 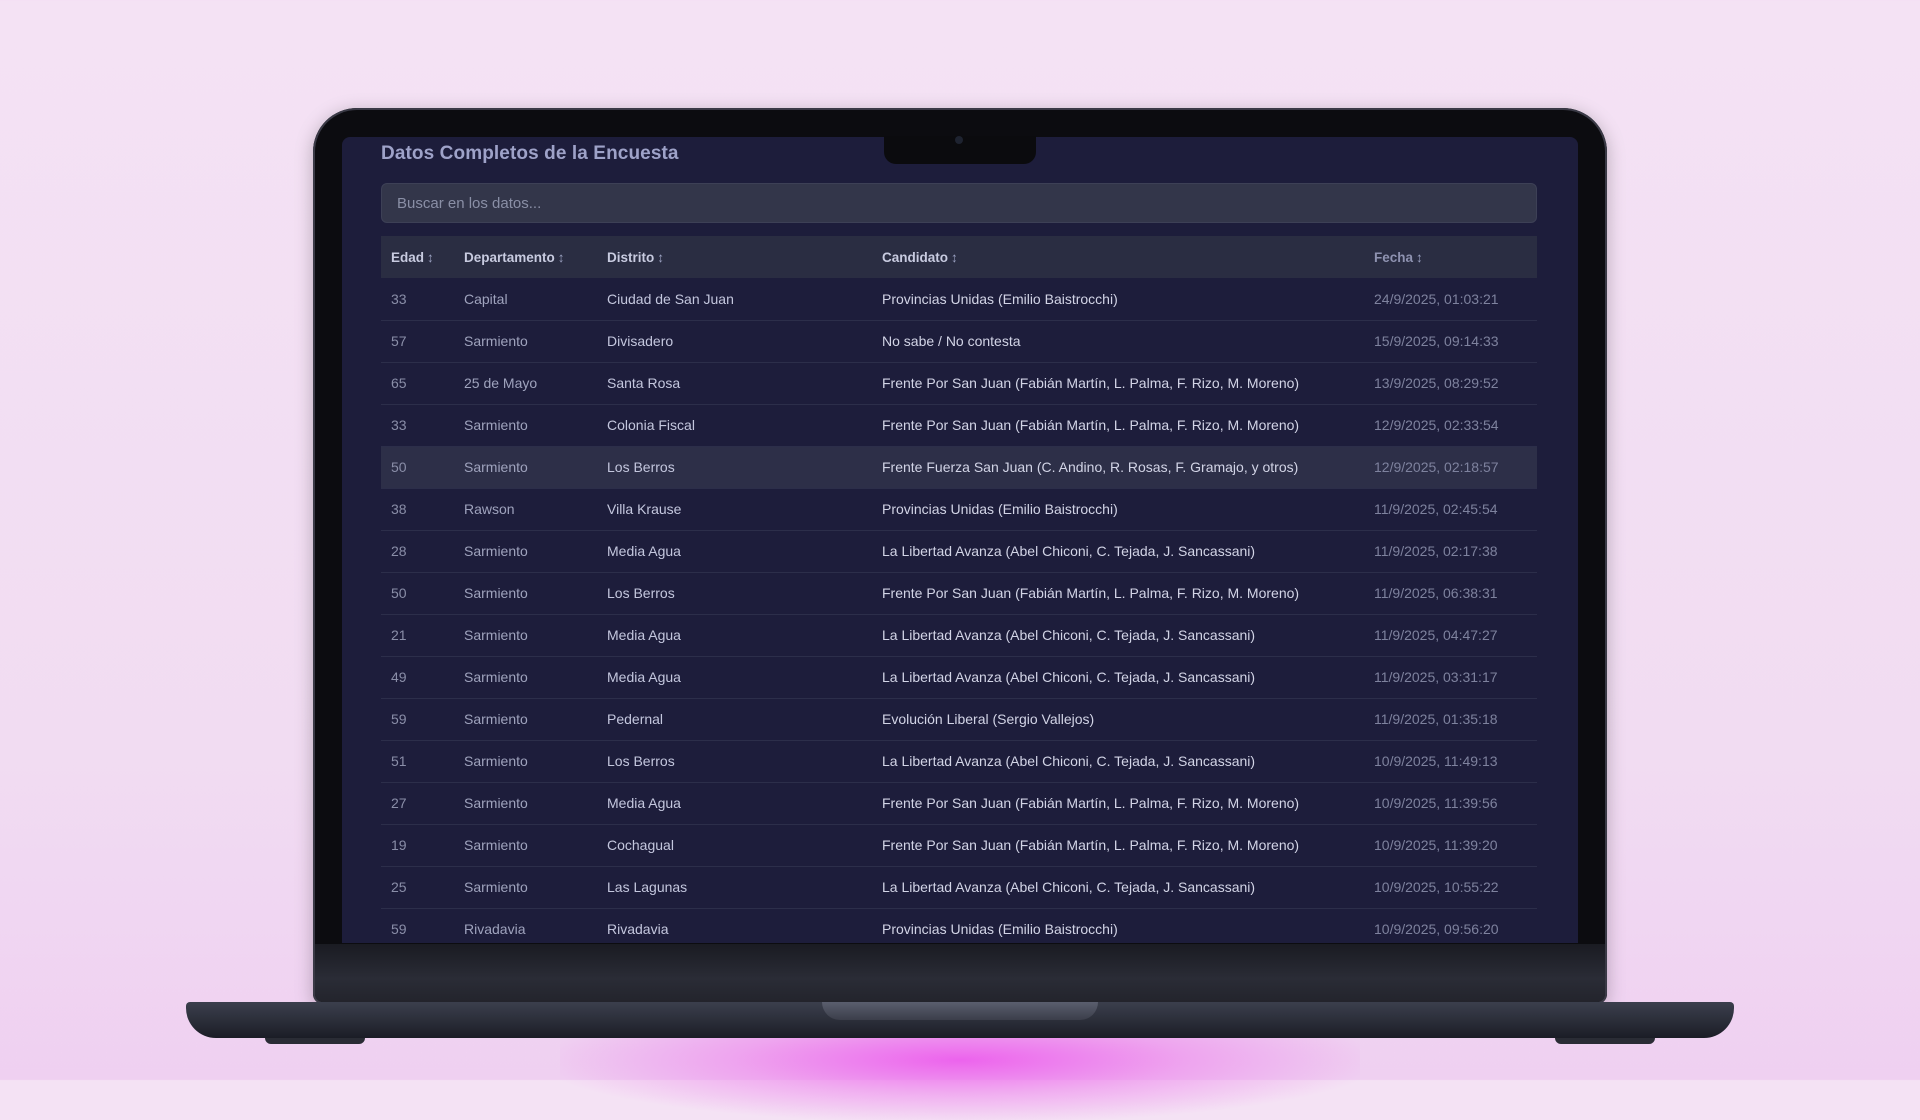 What do you see at coordinates (399, 635) in the screenshot?
I see `cell-edad: 21` at bounding box center [399, 635].